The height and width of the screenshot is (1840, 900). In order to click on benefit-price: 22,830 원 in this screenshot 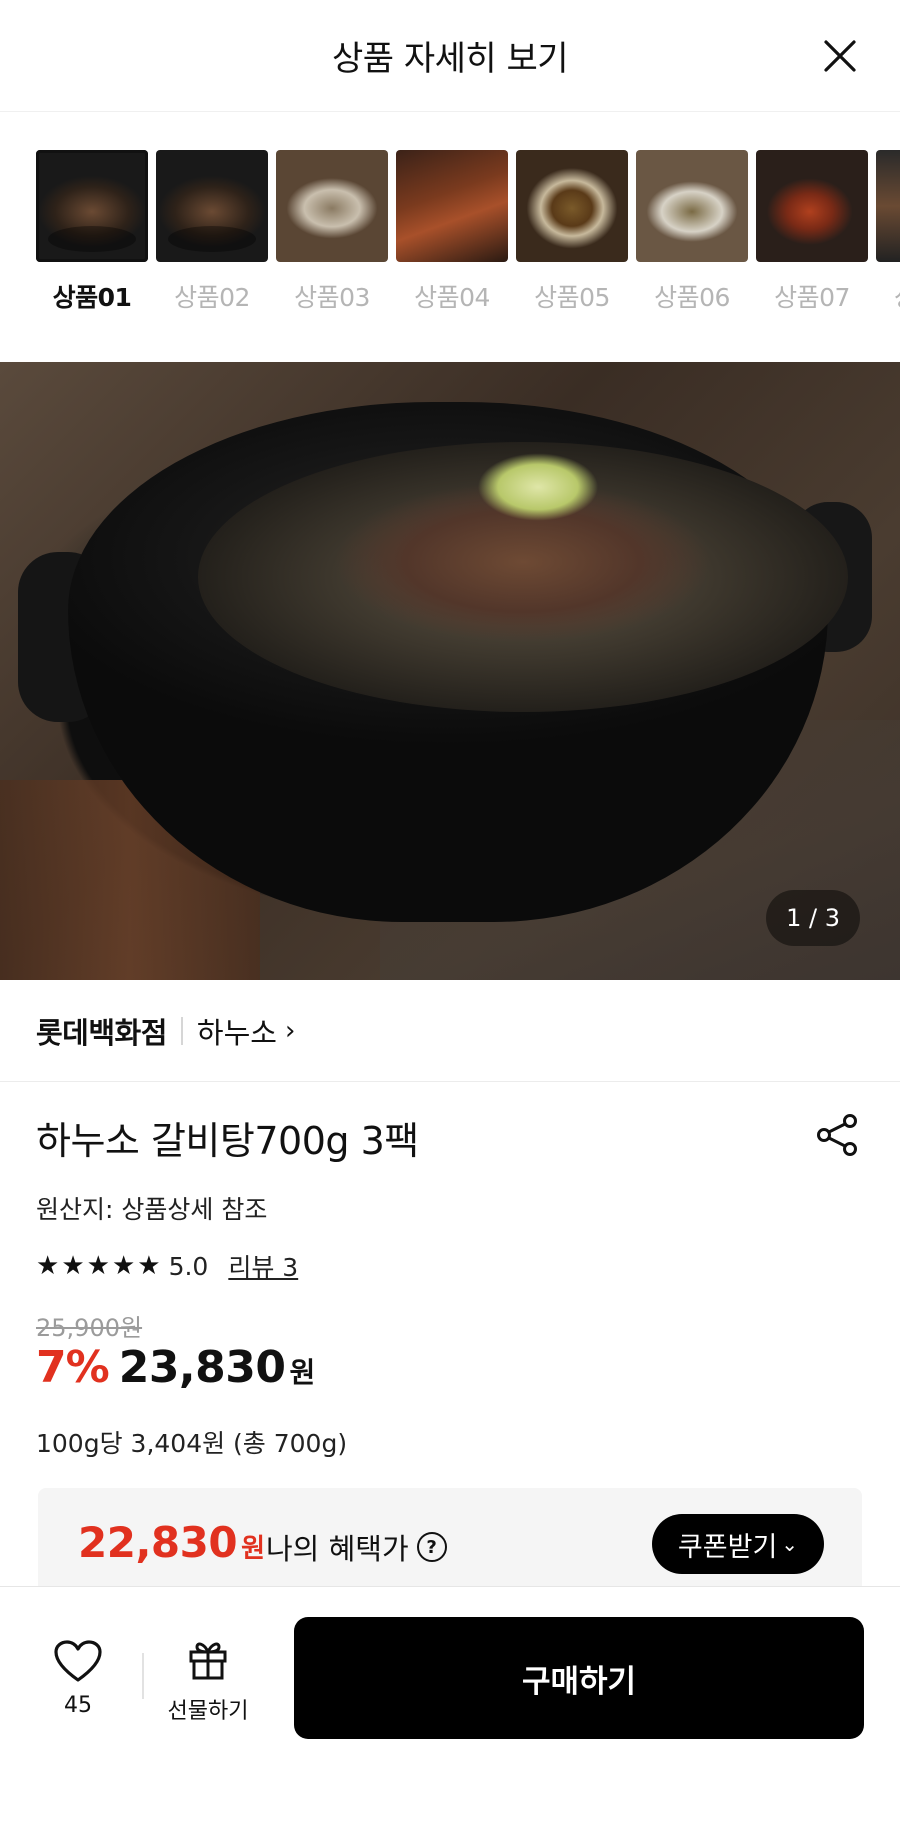, I will do `click(171, 1542)`.